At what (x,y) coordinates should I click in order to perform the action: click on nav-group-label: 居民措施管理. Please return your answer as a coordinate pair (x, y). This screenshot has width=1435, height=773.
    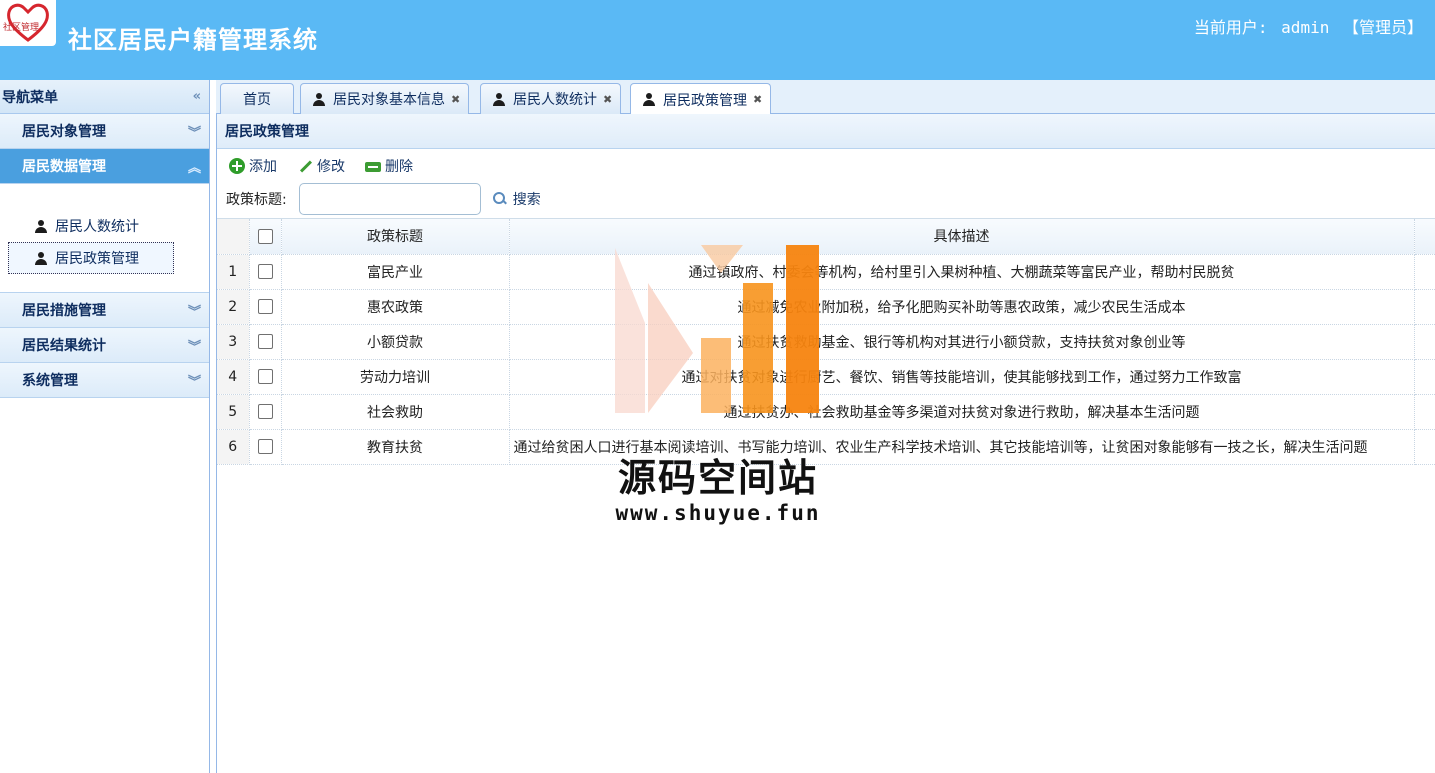
    Looking at the image, I should click on (64, 311).